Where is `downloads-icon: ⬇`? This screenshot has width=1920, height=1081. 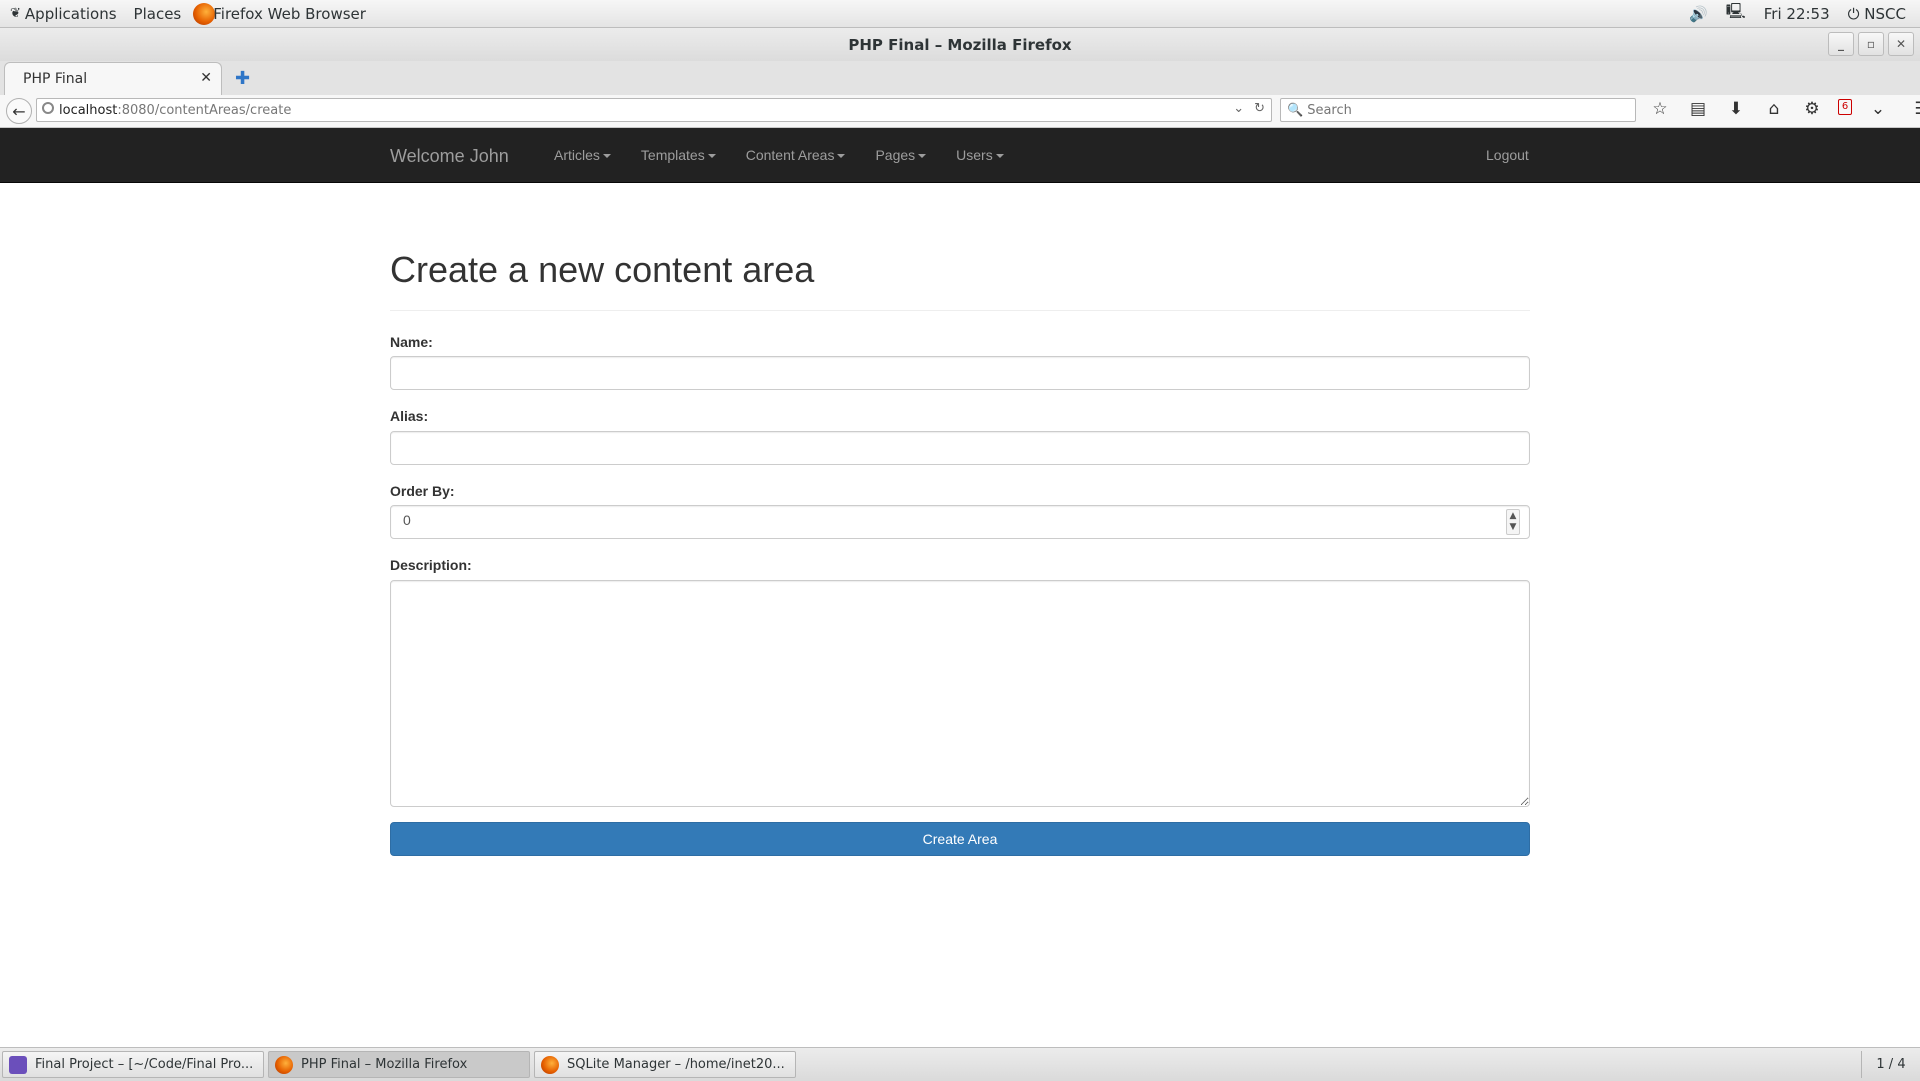 downloads-icon: ⬇ is located at coordinates (1736, 109).